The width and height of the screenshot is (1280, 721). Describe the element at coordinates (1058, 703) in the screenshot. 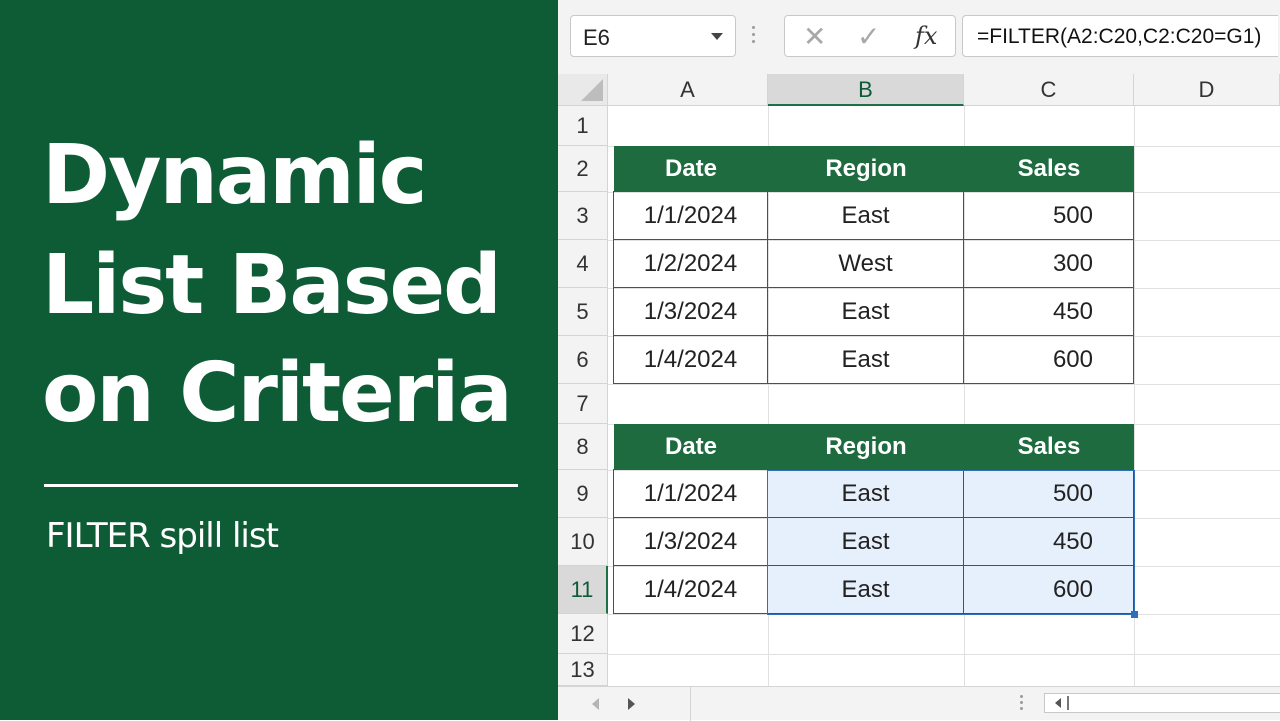

I see `scroll-left-icon` at that location.